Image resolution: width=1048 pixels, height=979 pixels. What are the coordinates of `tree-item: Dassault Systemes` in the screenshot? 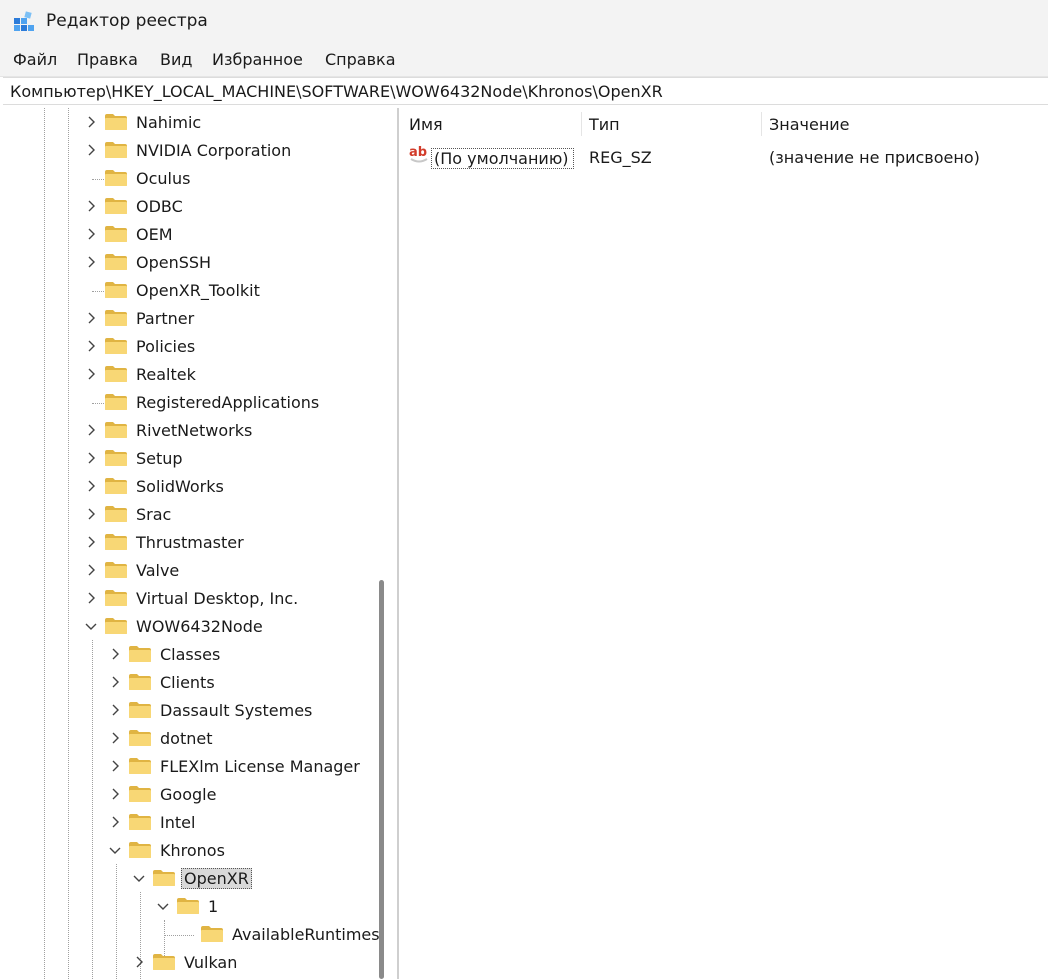 It's located at (210, 710).